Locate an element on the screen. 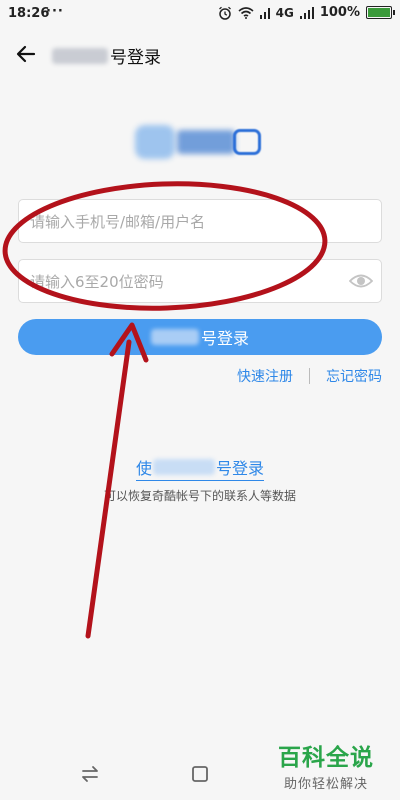 The image size is (400, 800). watermark-main: 百科全说 is located at coordinates (326, 758).